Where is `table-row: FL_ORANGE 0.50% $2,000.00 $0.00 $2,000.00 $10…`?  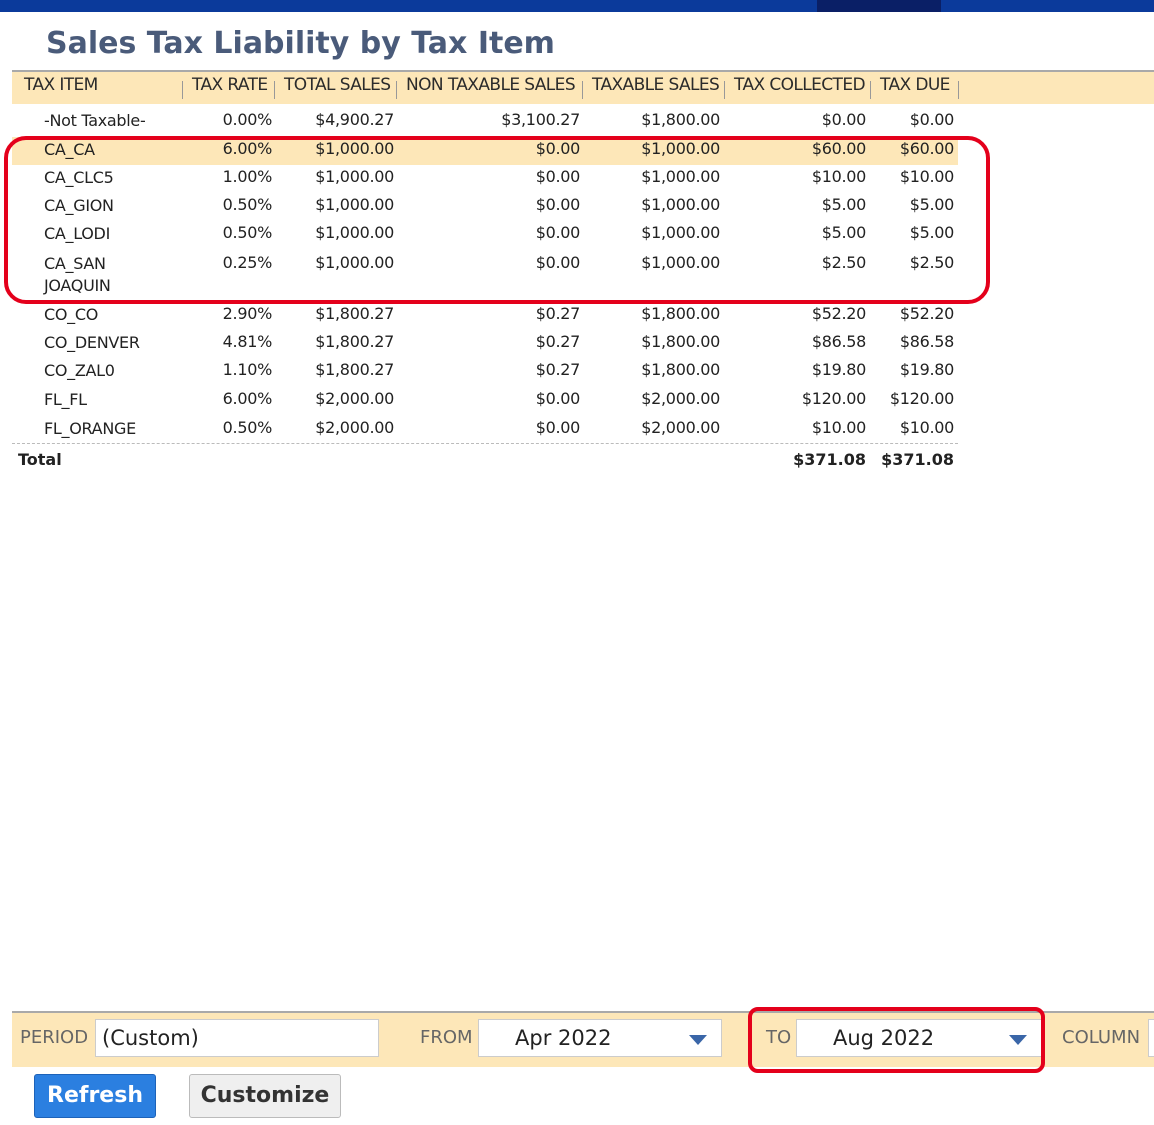 table-row: FL_ORANGE 0.50% $2,000.00 $0.00 $2,000.00 $10… is located at coordinates (485, 430).